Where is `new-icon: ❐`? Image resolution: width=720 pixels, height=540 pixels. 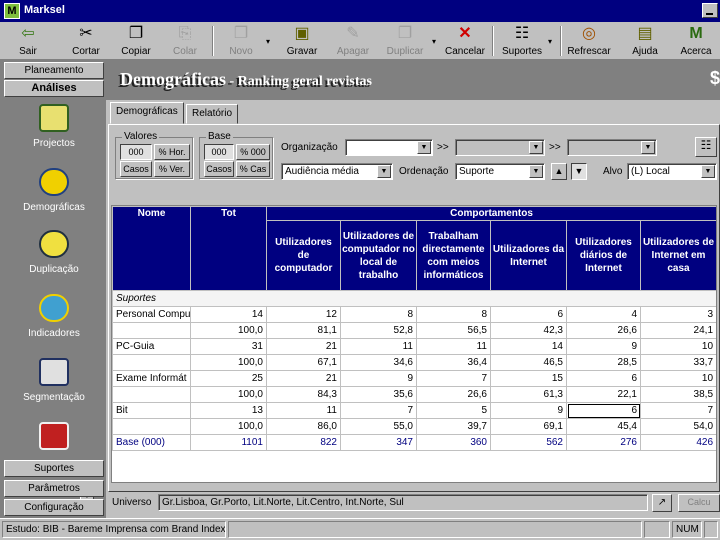
new-icon: ❐ is located at coordinates (241, 33).